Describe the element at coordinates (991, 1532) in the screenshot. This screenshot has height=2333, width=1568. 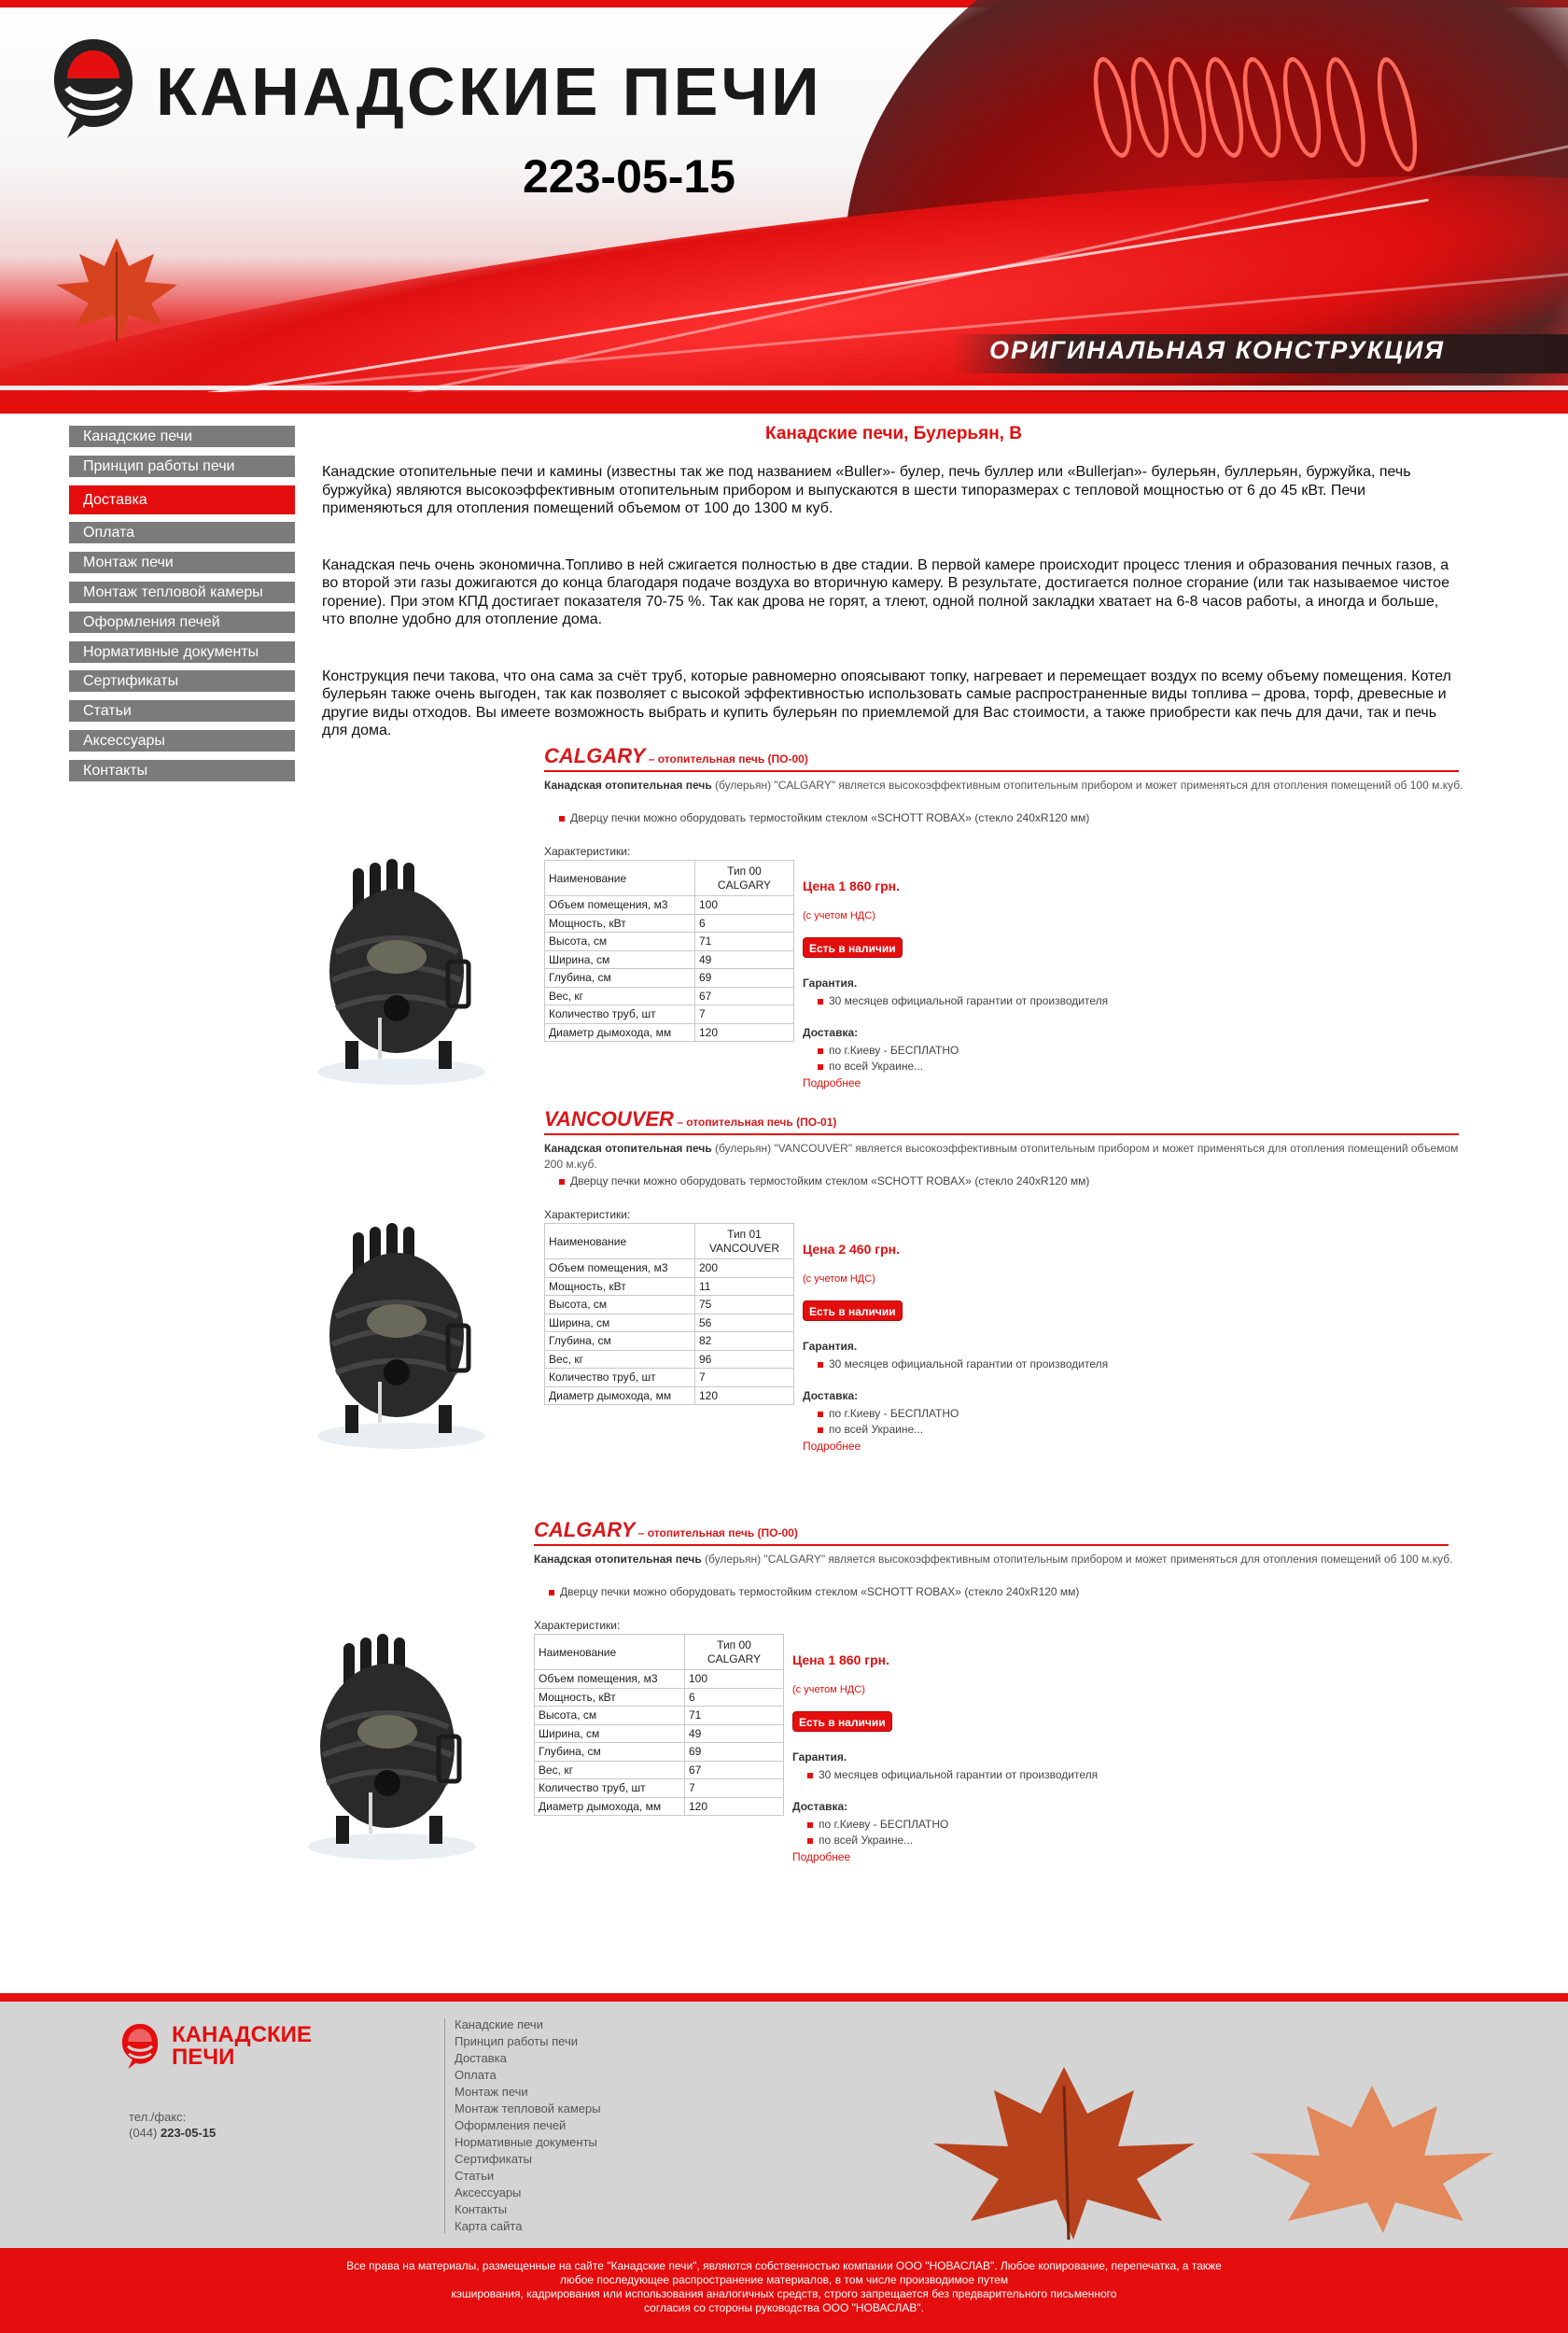
I see `product-header: CALGARY – отопительная печь (ПО-00)` at that location.